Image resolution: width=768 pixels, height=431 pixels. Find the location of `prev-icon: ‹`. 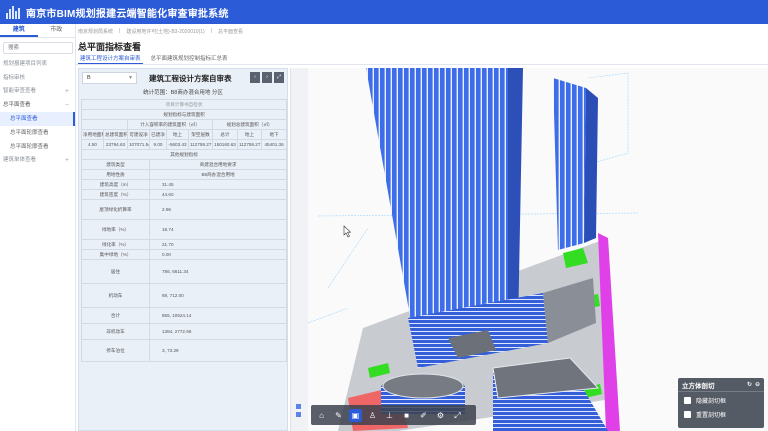

prev-icon: ‹ is located at coordinates (255, 77).